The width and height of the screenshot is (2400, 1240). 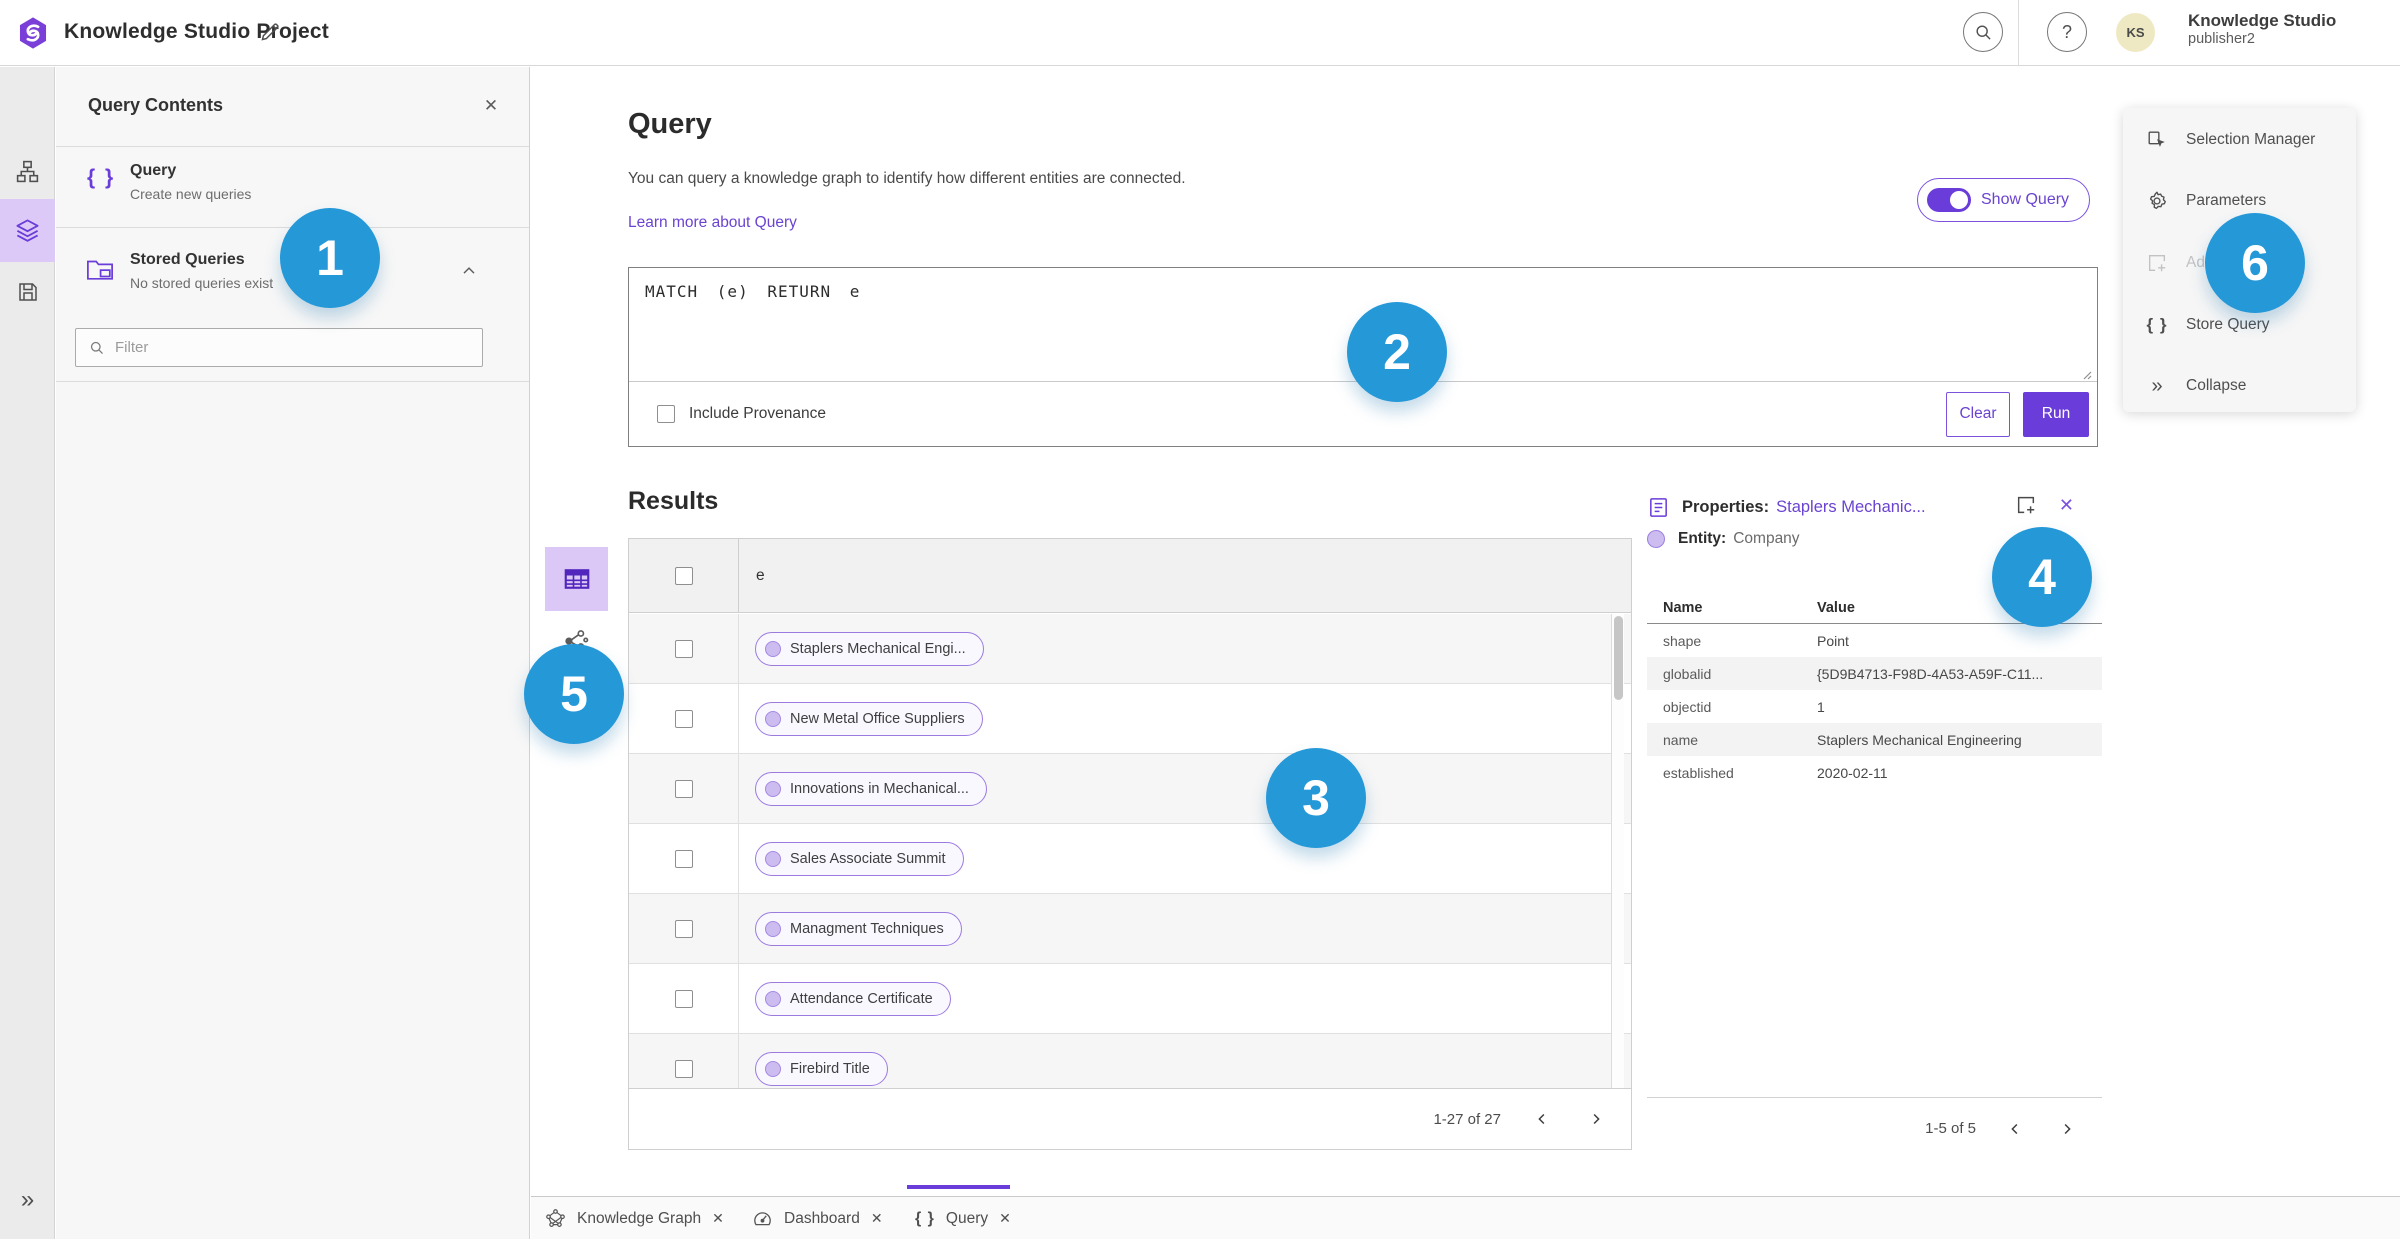 I want to click on close-panel-icon: ✕, so click(x=491, y=106).